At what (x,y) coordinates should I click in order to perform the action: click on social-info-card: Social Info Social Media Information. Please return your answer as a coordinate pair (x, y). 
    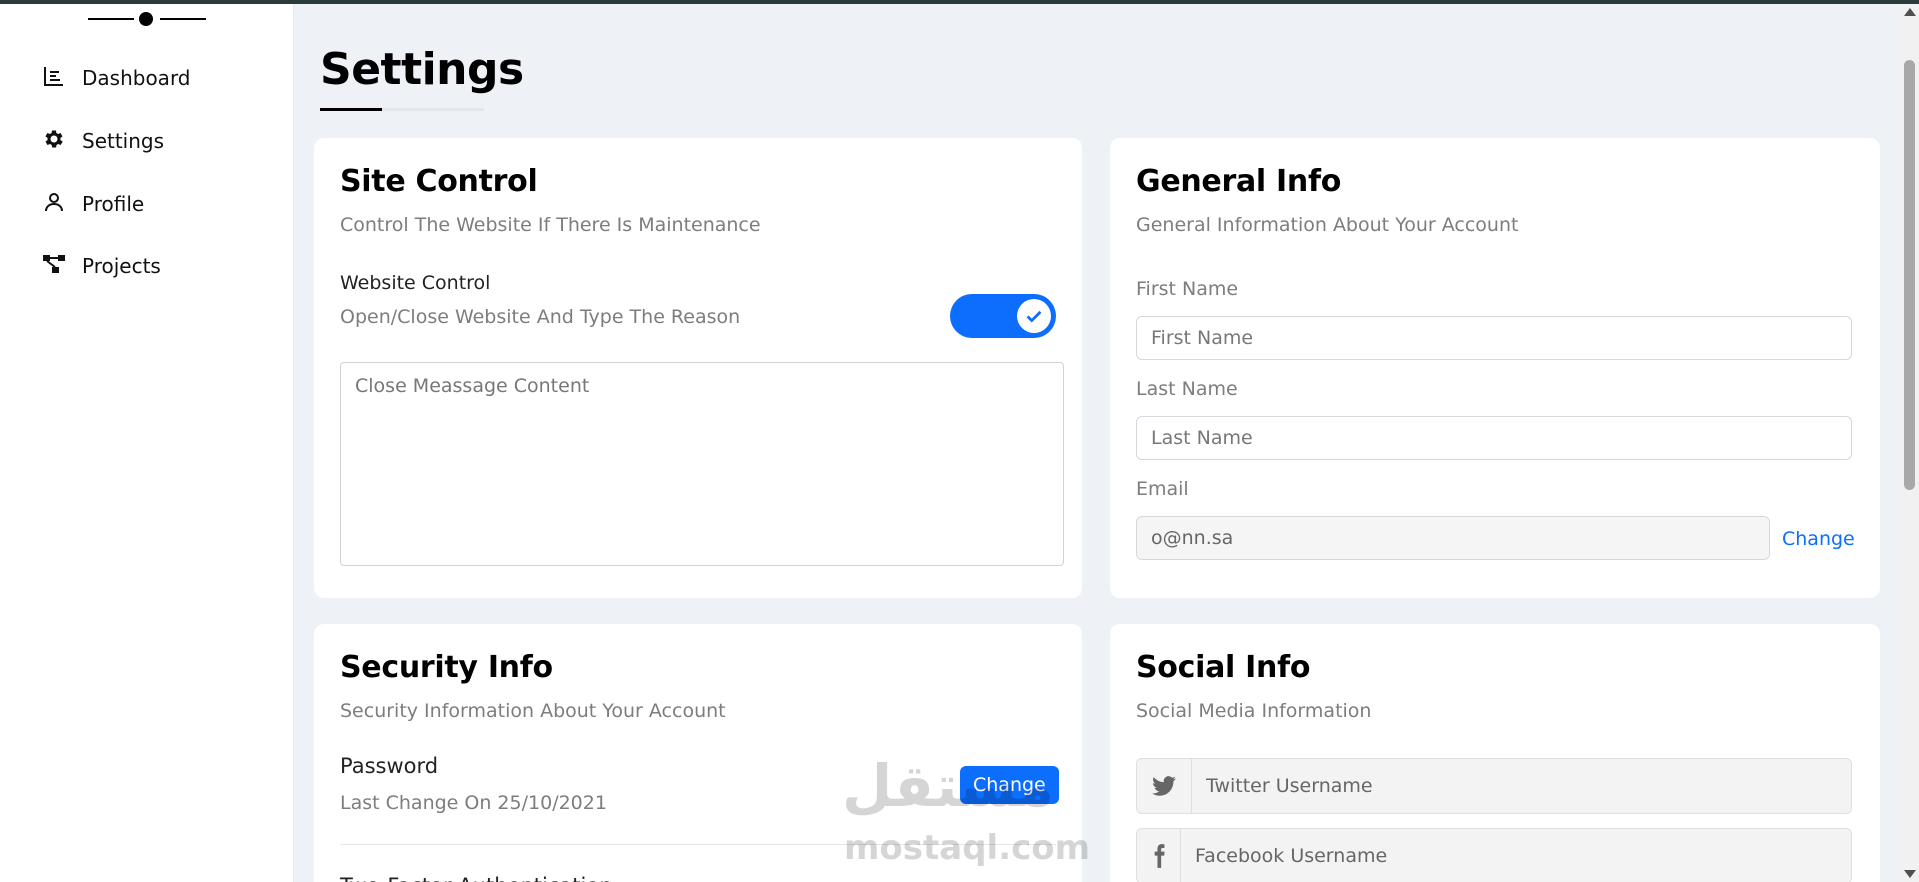
    Looking at the image, I should click on (1495, 753).